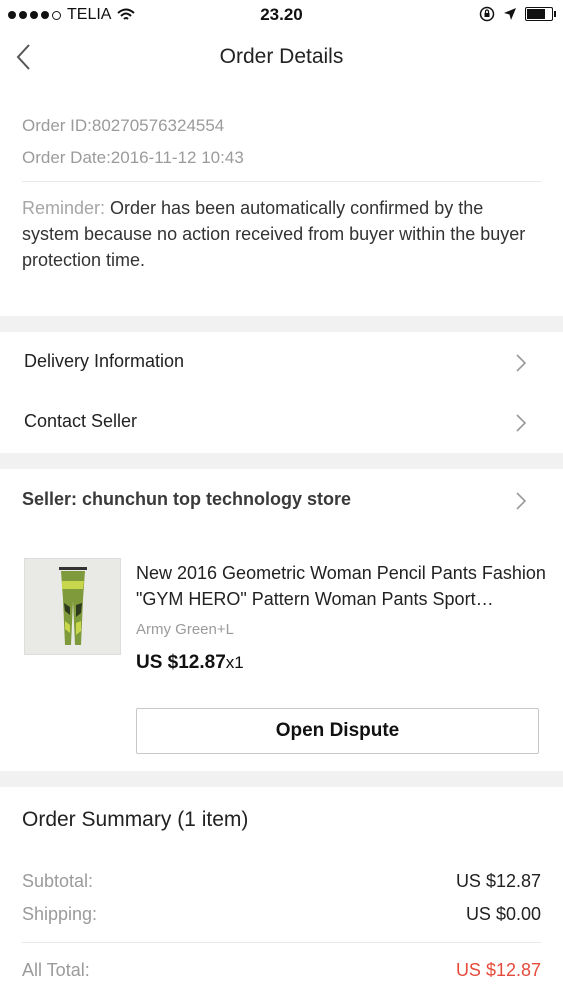 Image resolution: width=563 pixels, height=1000 pixels. What do you see at coordinates (181, 662) in the screenshot?
I see `product-price: US $12.87` at bounding box center [181, 662].